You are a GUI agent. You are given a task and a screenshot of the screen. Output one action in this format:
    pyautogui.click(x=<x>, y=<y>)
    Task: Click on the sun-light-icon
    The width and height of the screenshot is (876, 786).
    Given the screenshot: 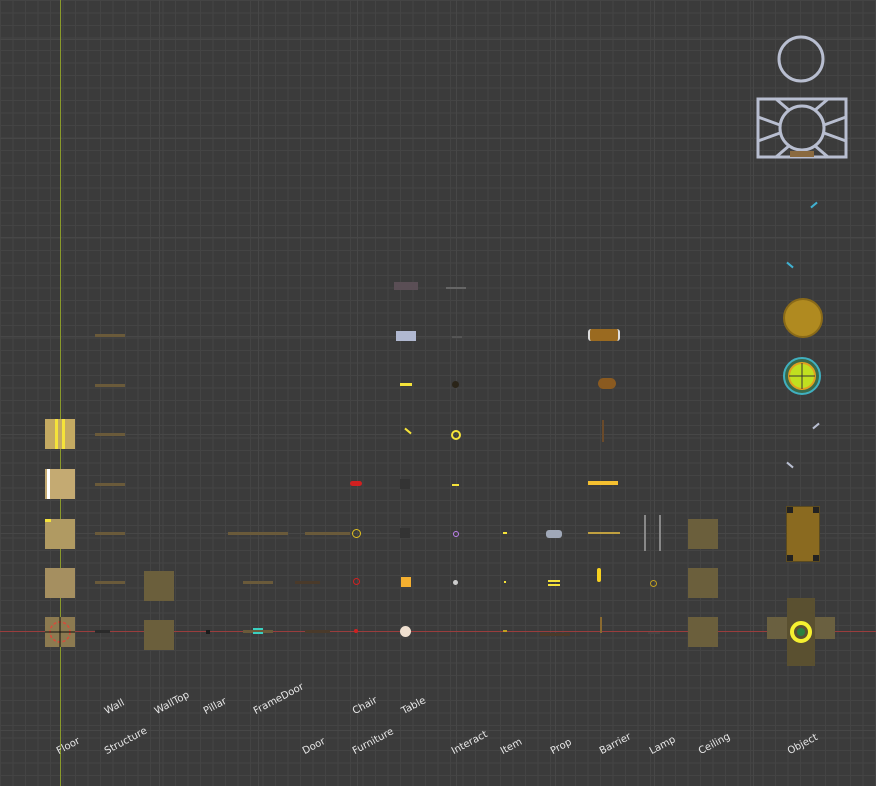 What is the action you would take?
    pyautogui.click(x=802, y=128)
    